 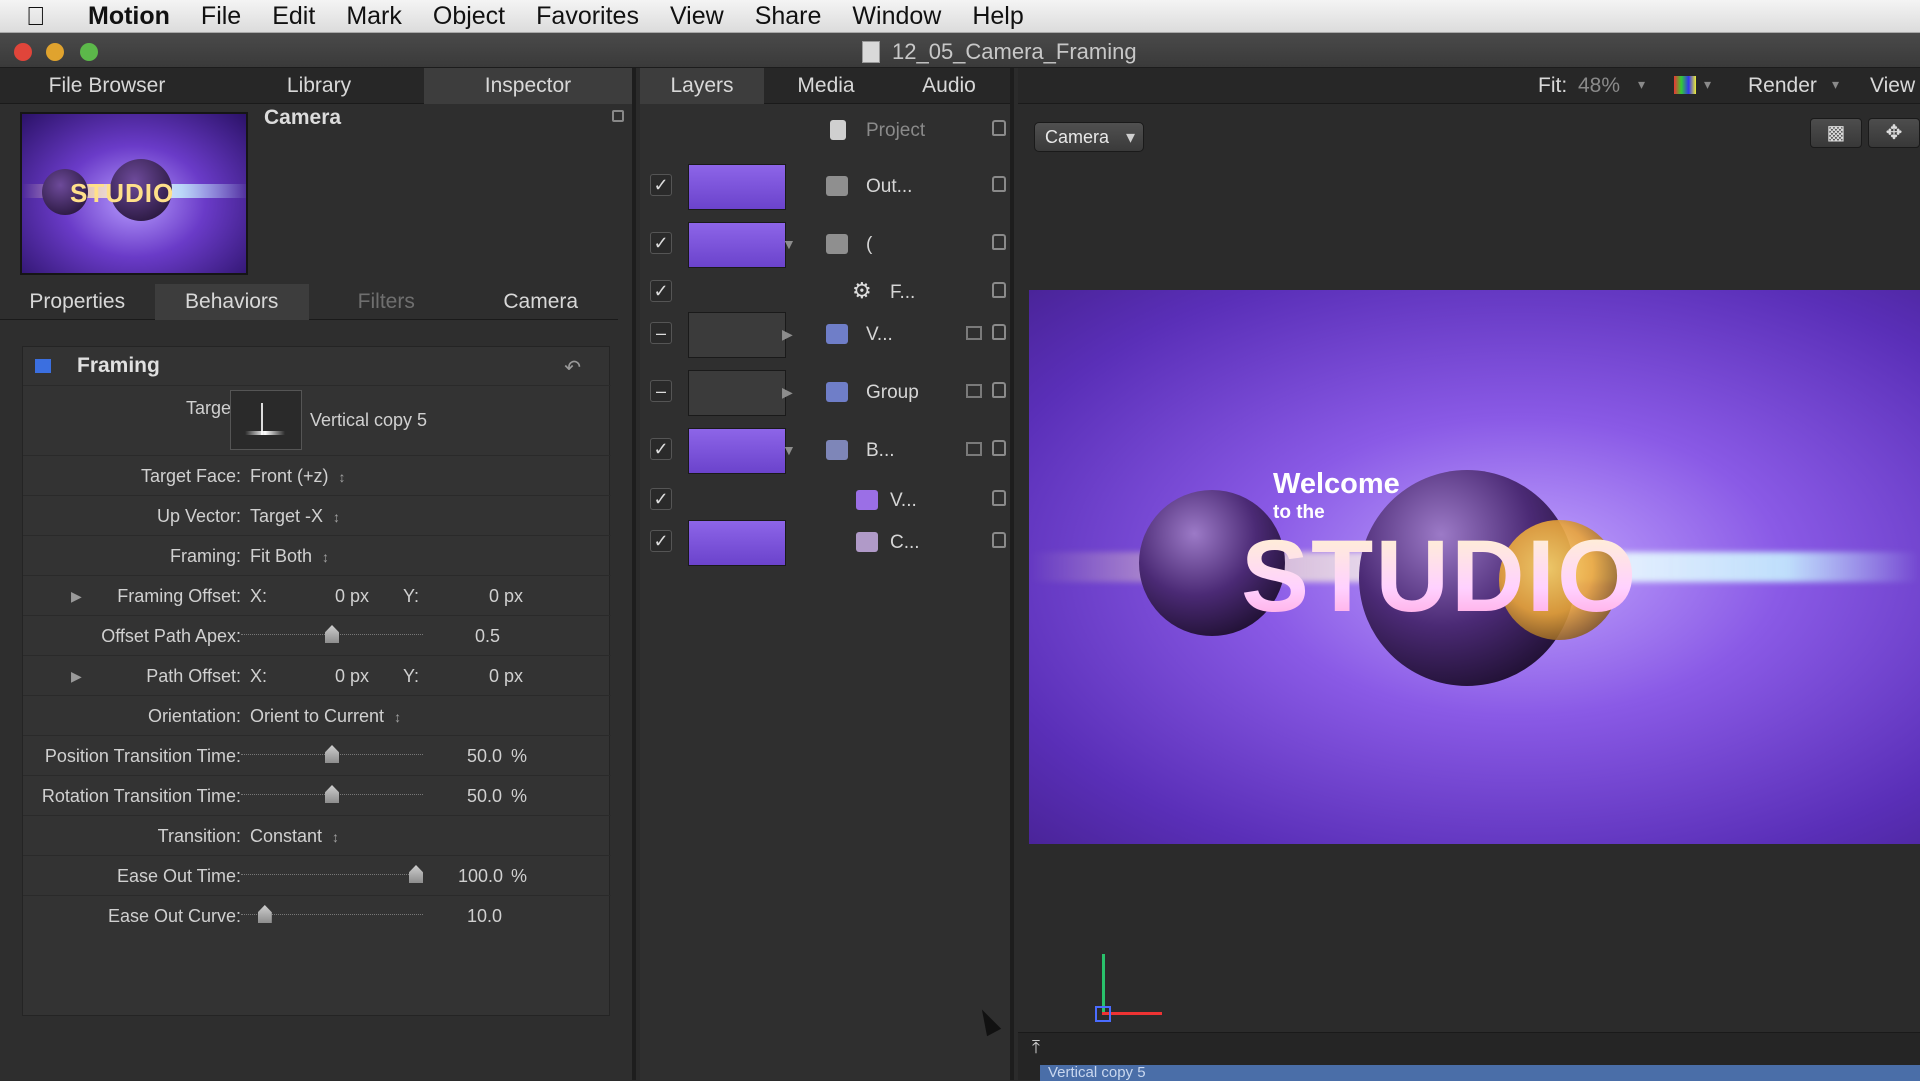 I want to click on view-menu: View, so click(x=1892, y=86).